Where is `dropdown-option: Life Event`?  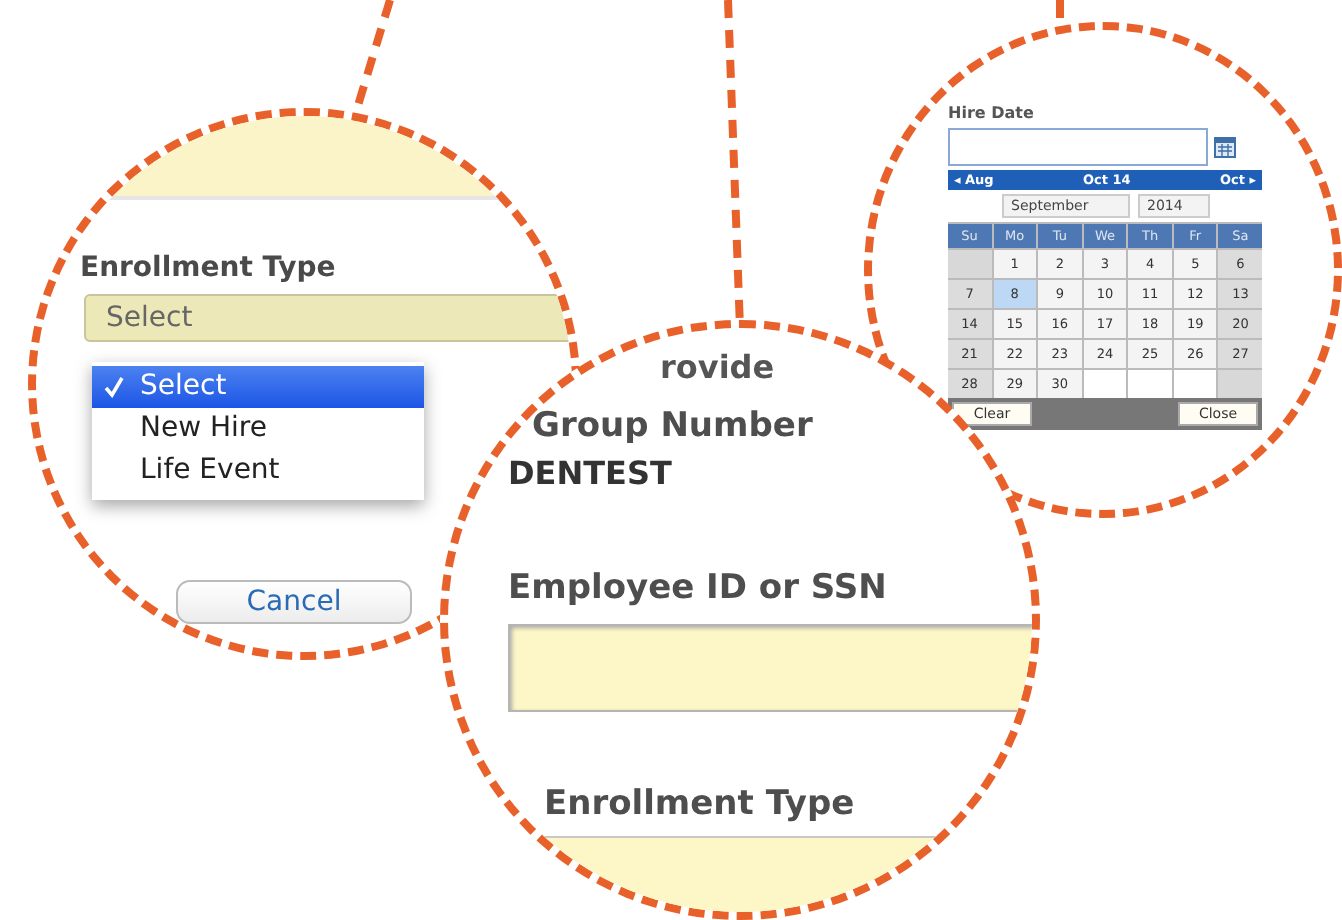
dropdown-option: Life Event is located at coordinates (258, 471).